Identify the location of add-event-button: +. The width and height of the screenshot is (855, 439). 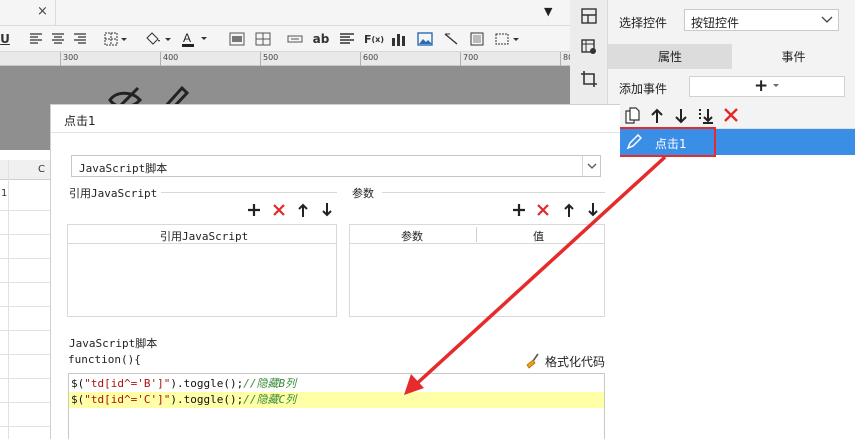
(767, 86).